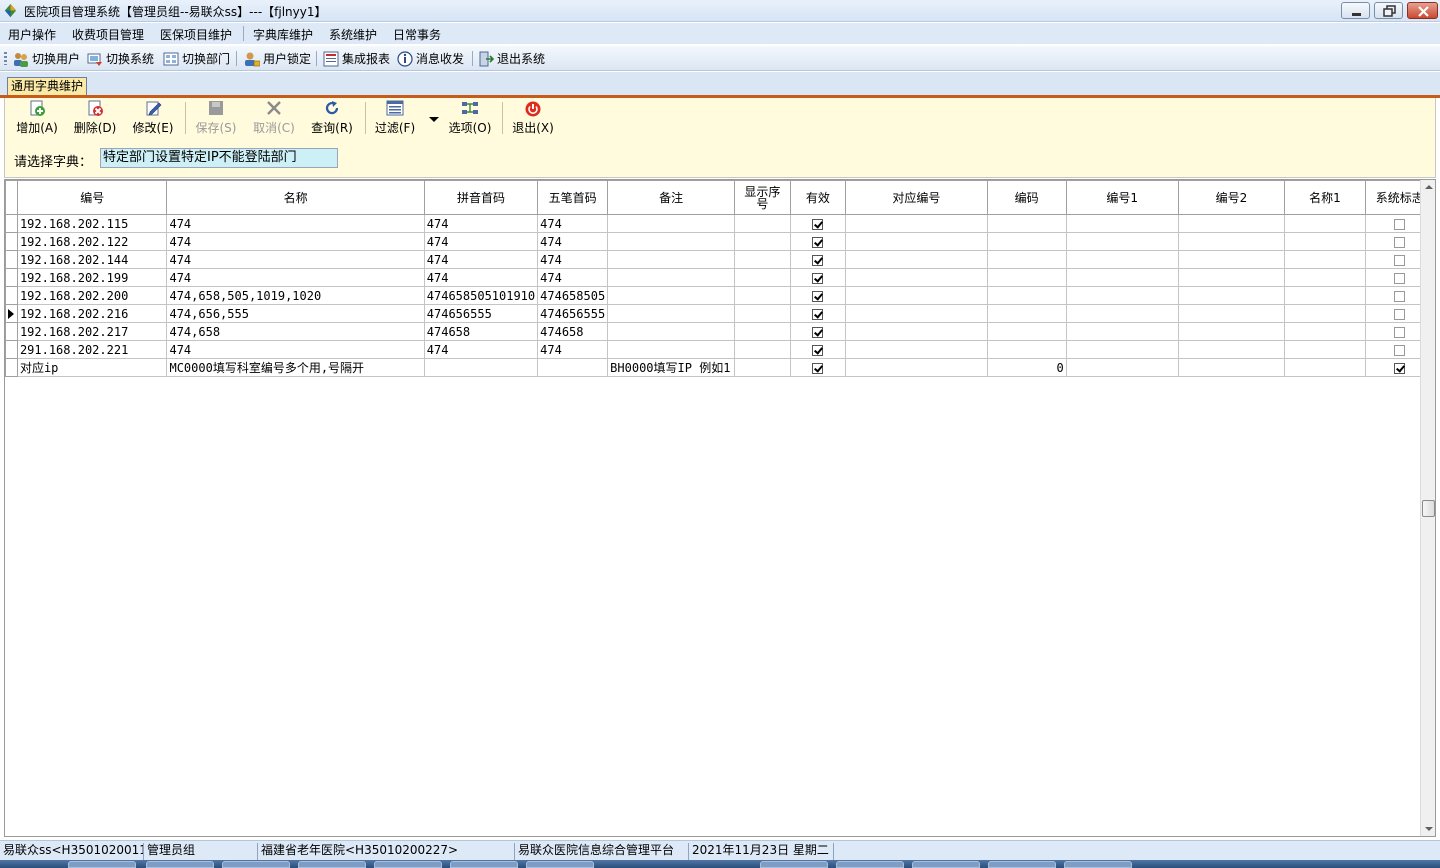  What do you see at coordinates (5, 58) in the screenshot?
I see `toolbar-grip` at bounding box center [5, 58].